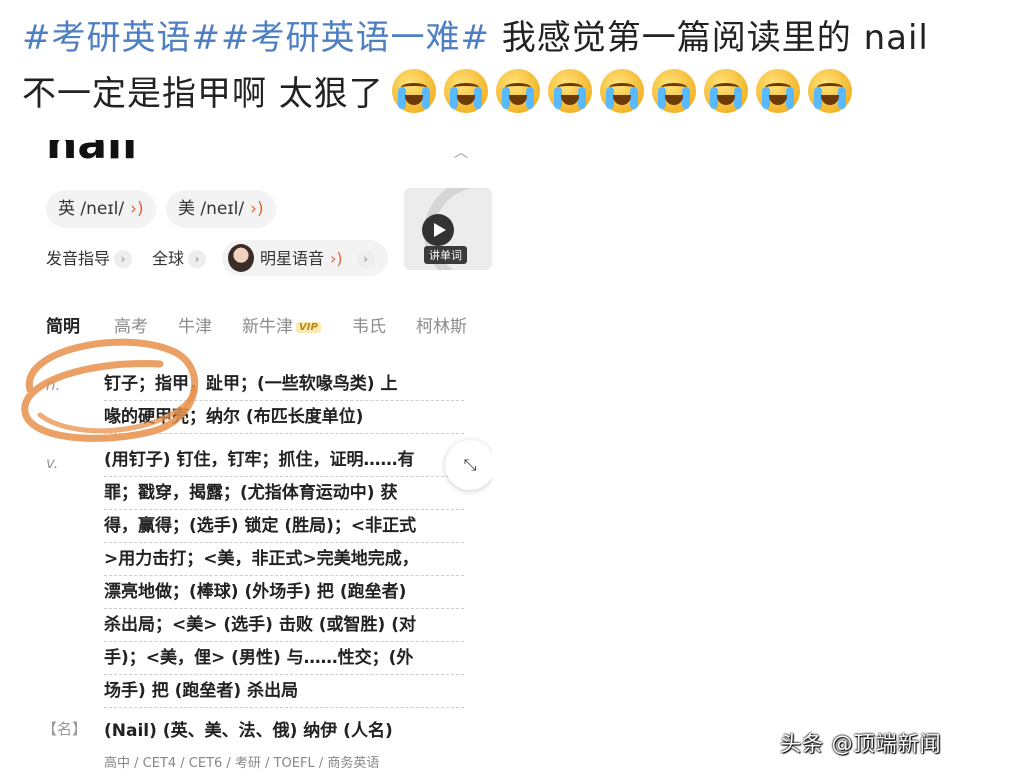 The height and width of the screenshot is (778, 1016). I want to click on play-icon, so click(438, 230).